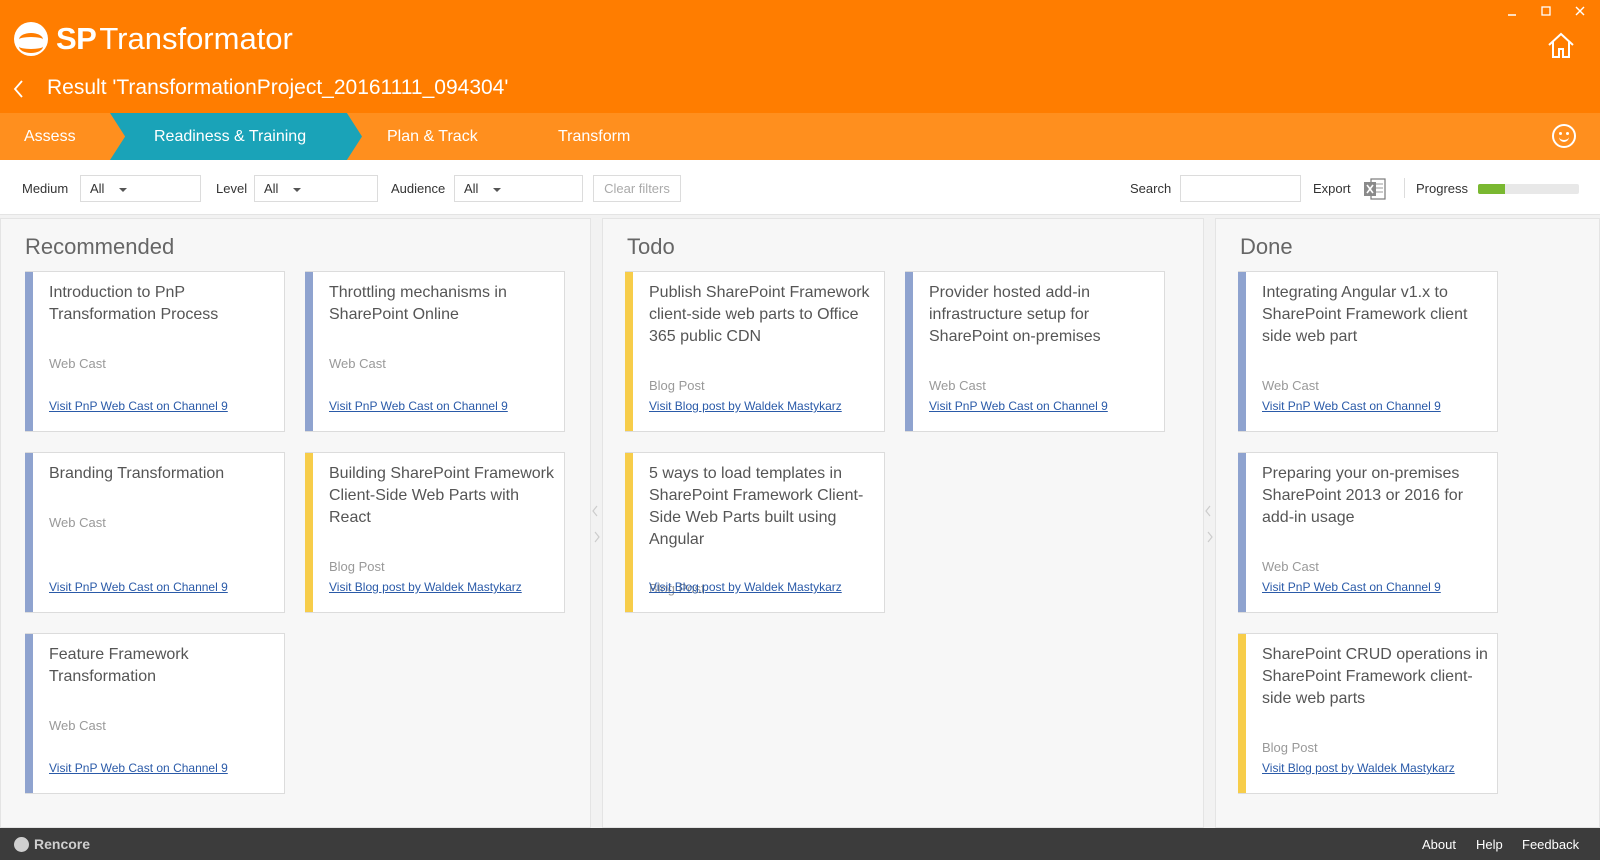 This screenshot has height=860, width=1600. Describe the element at coordinates (1528, 189) in the screenshot. I see `progress-bar` at that location.